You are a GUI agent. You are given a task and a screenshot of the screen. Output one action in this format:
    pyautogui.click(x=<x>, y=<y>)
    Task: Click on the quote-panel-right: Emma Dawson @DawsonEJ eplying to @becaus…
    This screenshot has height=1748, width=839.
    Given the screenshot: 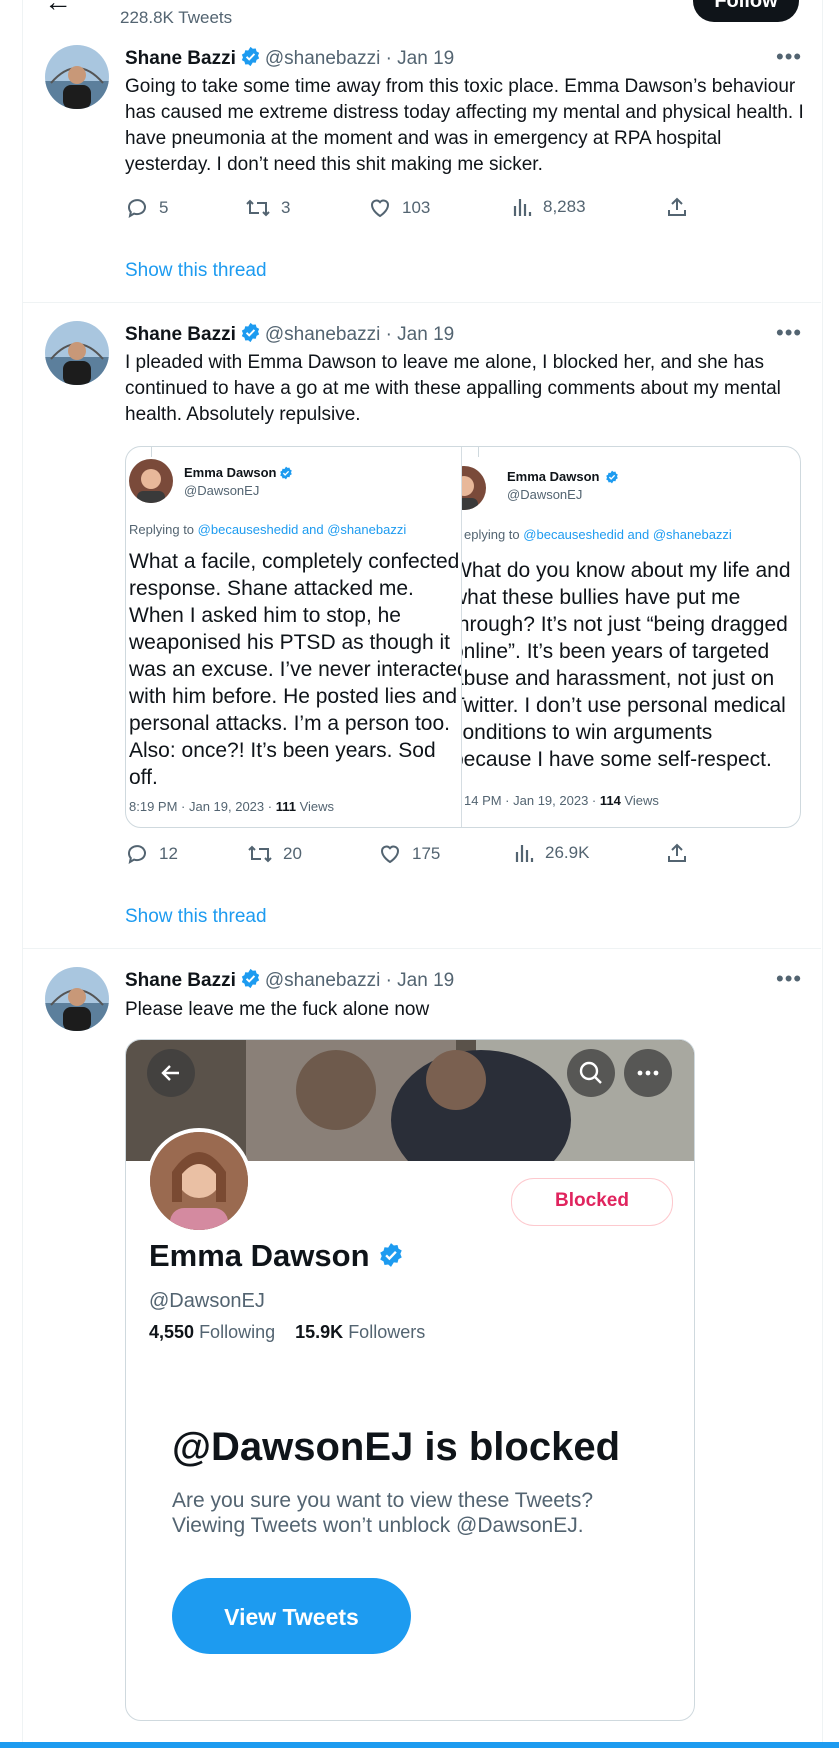 What is the action you would take?
    pyautogui.click(x=631, y=637)
    